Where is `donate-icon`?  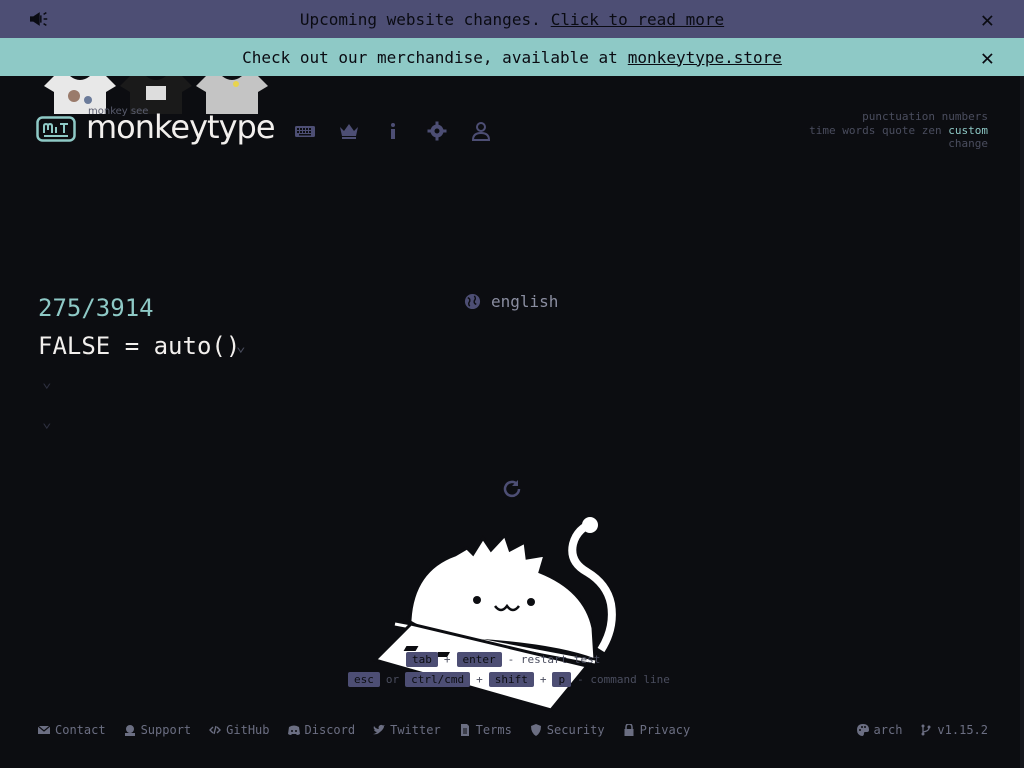 donate-icon is located at coordinates (129, 730).